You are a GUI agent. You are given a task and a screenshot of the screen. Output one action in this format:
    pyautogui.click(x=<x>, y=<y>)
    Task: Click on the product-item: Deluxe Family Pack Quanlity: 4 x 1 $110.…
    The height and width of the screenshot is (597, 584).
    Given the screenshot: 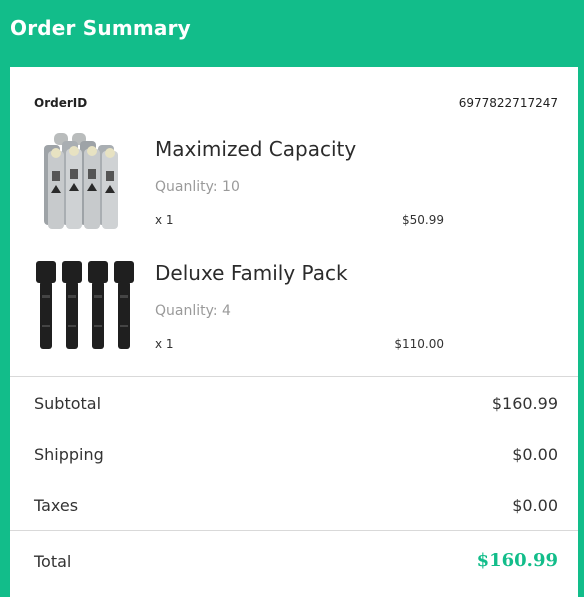 What is the action you would take?
    pyautogui.click(x=294, y=305)
    